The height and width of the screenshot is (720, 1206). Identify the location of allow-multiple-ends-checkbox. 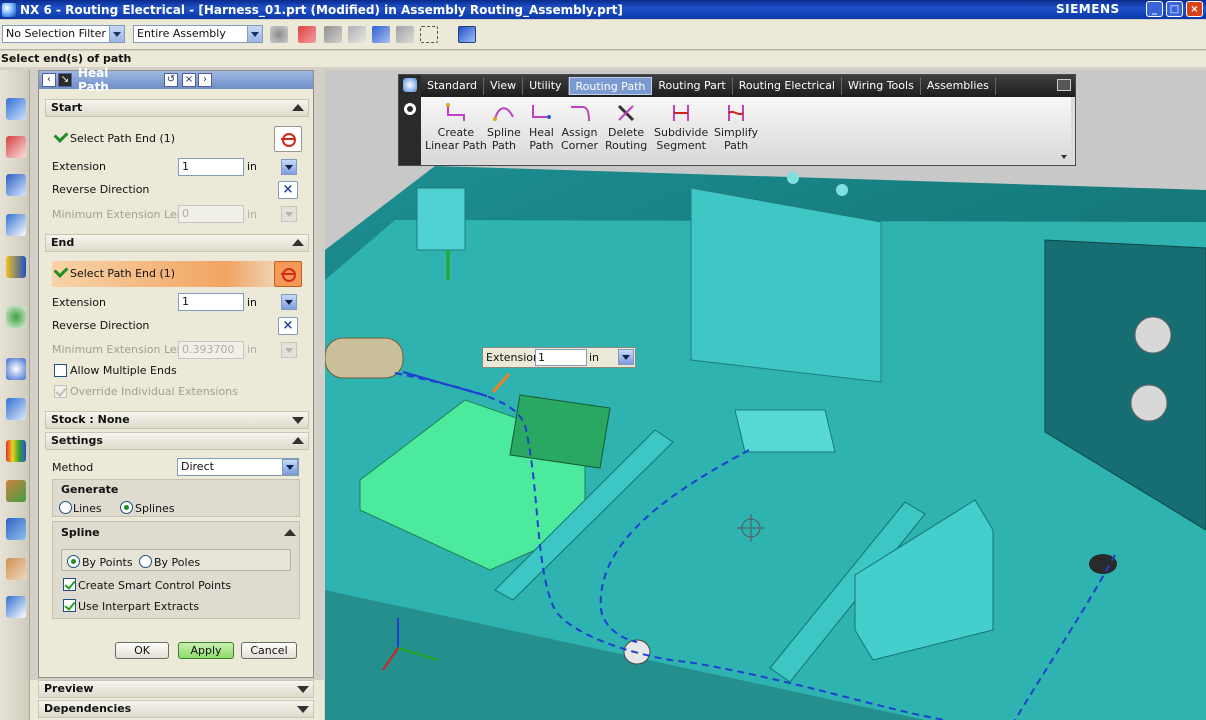
(60, 370).